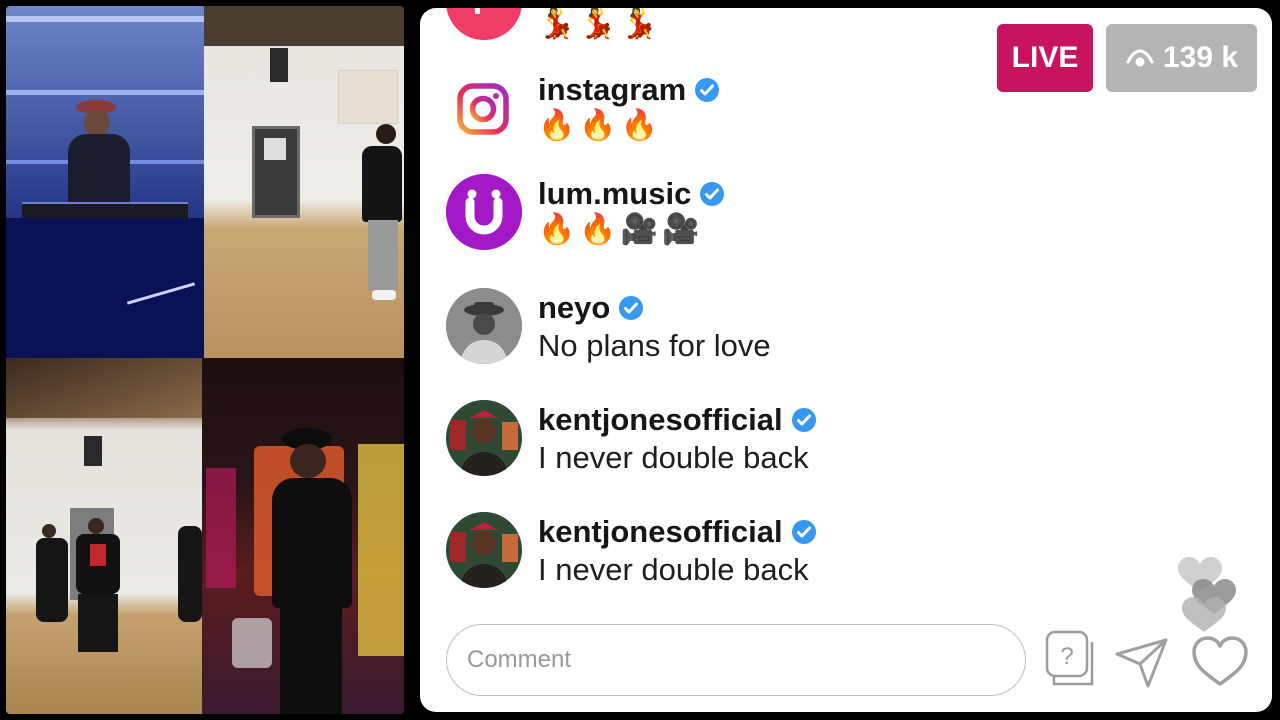  Describe the element at coordinates (99, 170) in the screenshot. I see `dj-body` at that location.